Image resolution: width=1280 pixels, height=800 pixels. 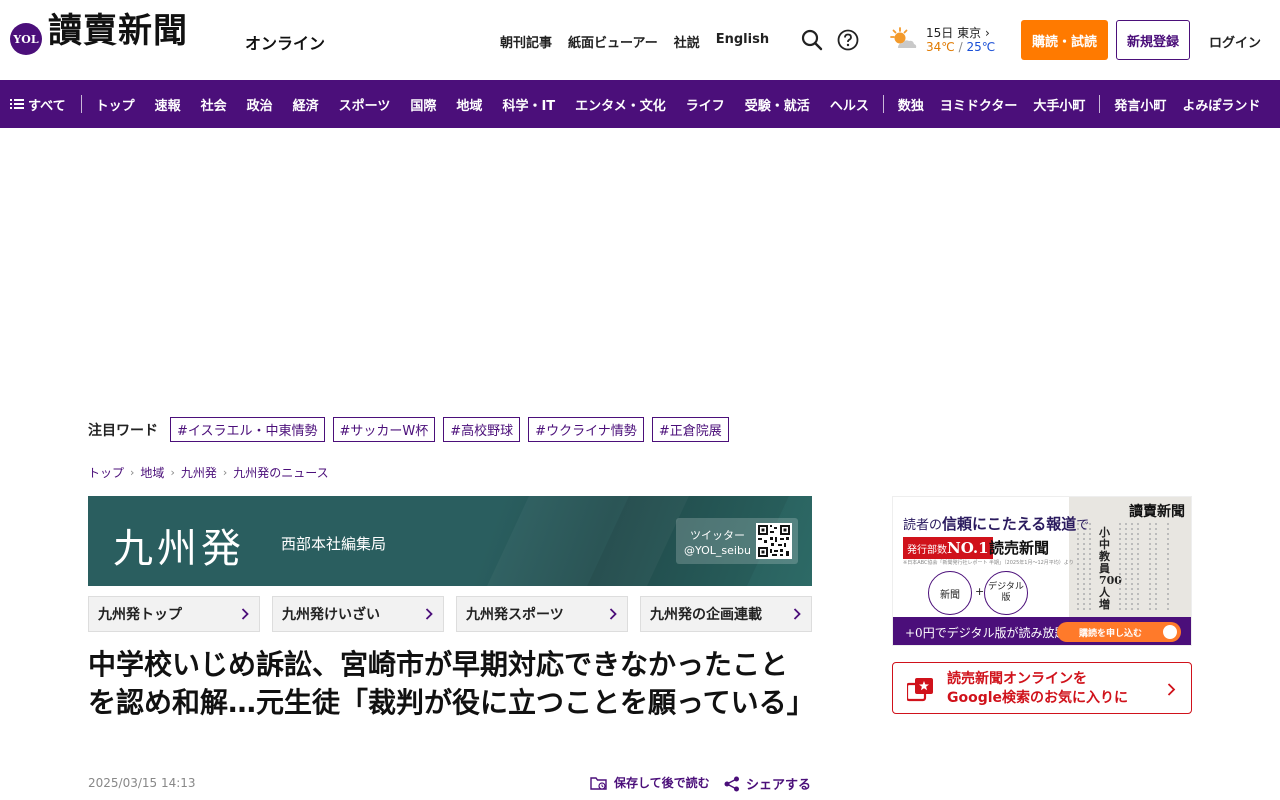 I want to click on weather-date: 15日 東京 ›, so click(x=958, y=33).